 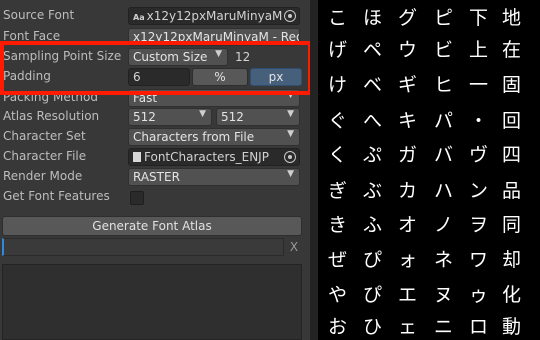 I want to click on atlas-glyph: く, so click(x=338, y=155).